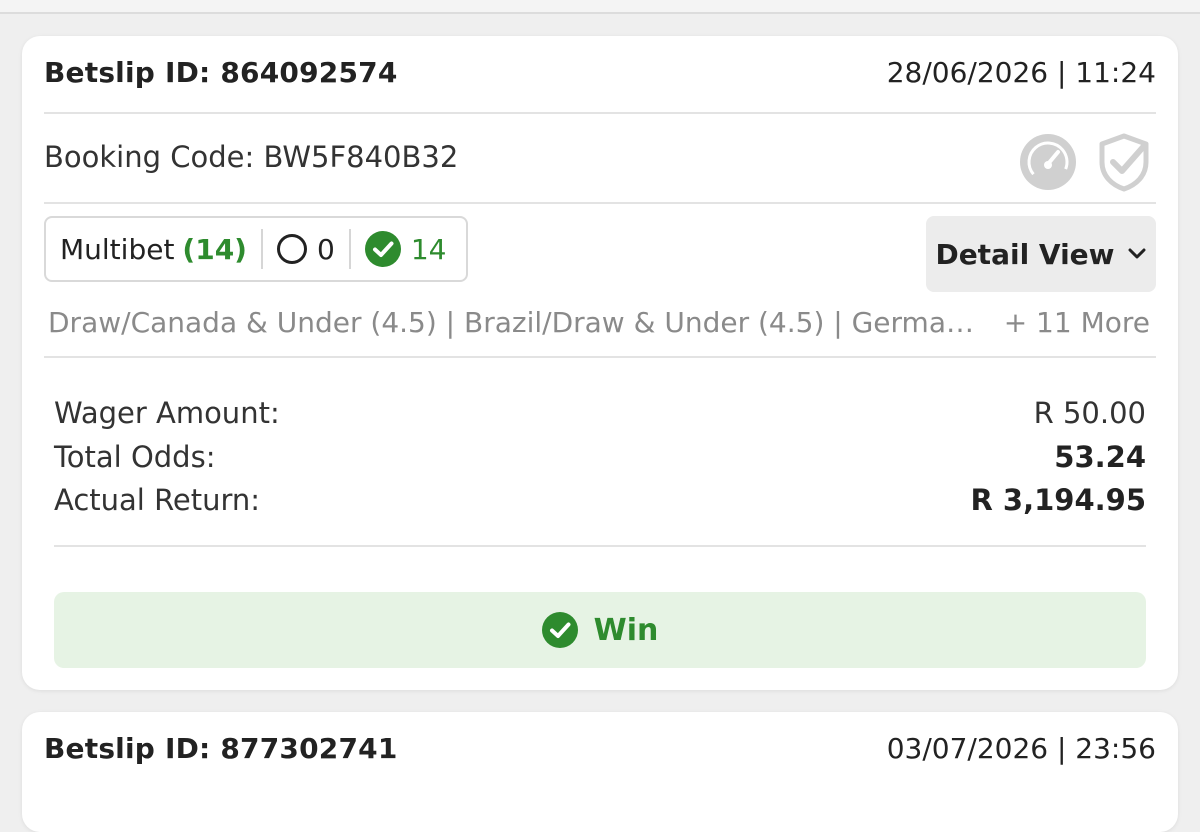 Image resolution: width=1200 pixels, height=832 pixels. What do you see at coordinates (600, 7) in the screenshot?
I see `top-bar` at bounding box center [600, 7].